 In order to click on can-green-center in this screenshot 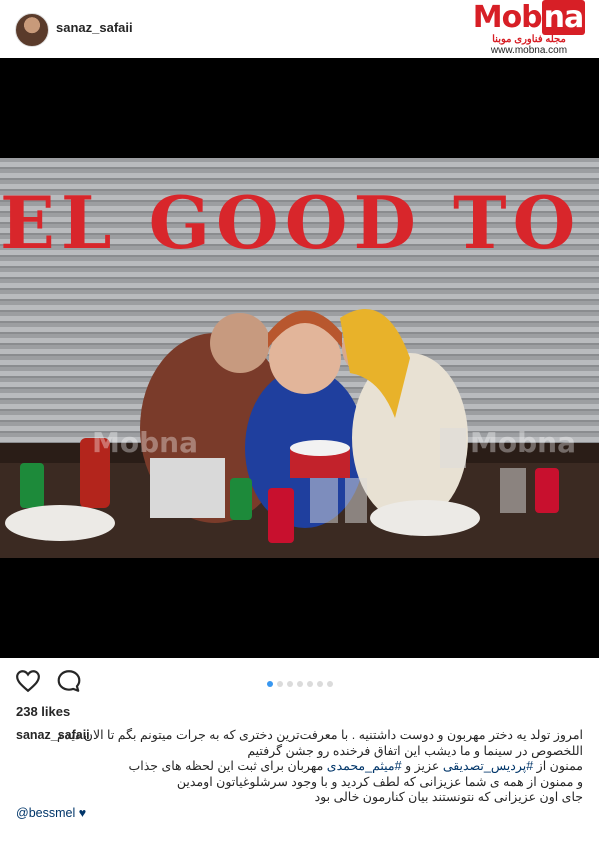, I will do `click(241, 499)`.